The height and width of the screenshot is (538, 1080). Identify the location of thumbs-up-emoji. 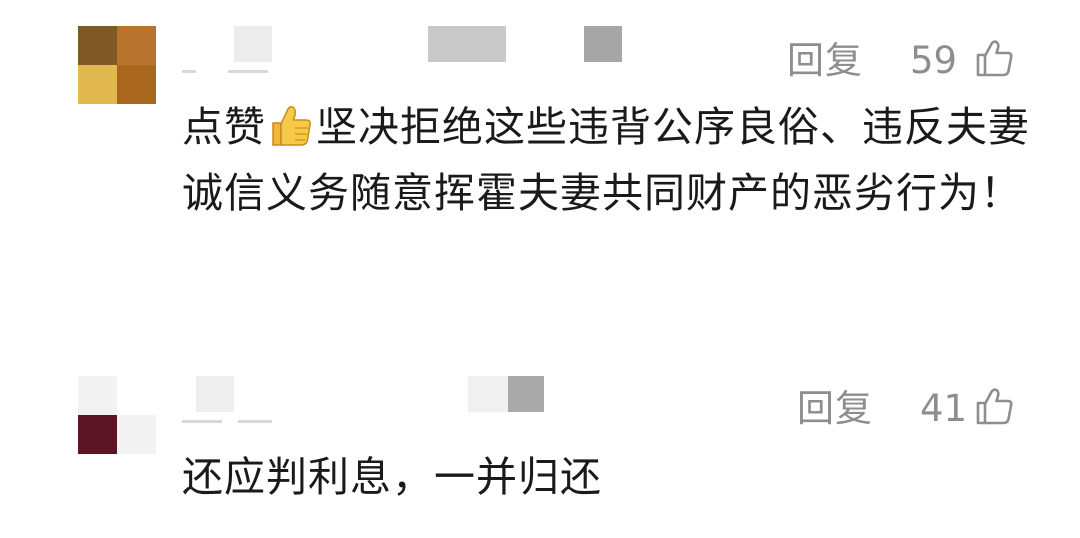
(291, 125).